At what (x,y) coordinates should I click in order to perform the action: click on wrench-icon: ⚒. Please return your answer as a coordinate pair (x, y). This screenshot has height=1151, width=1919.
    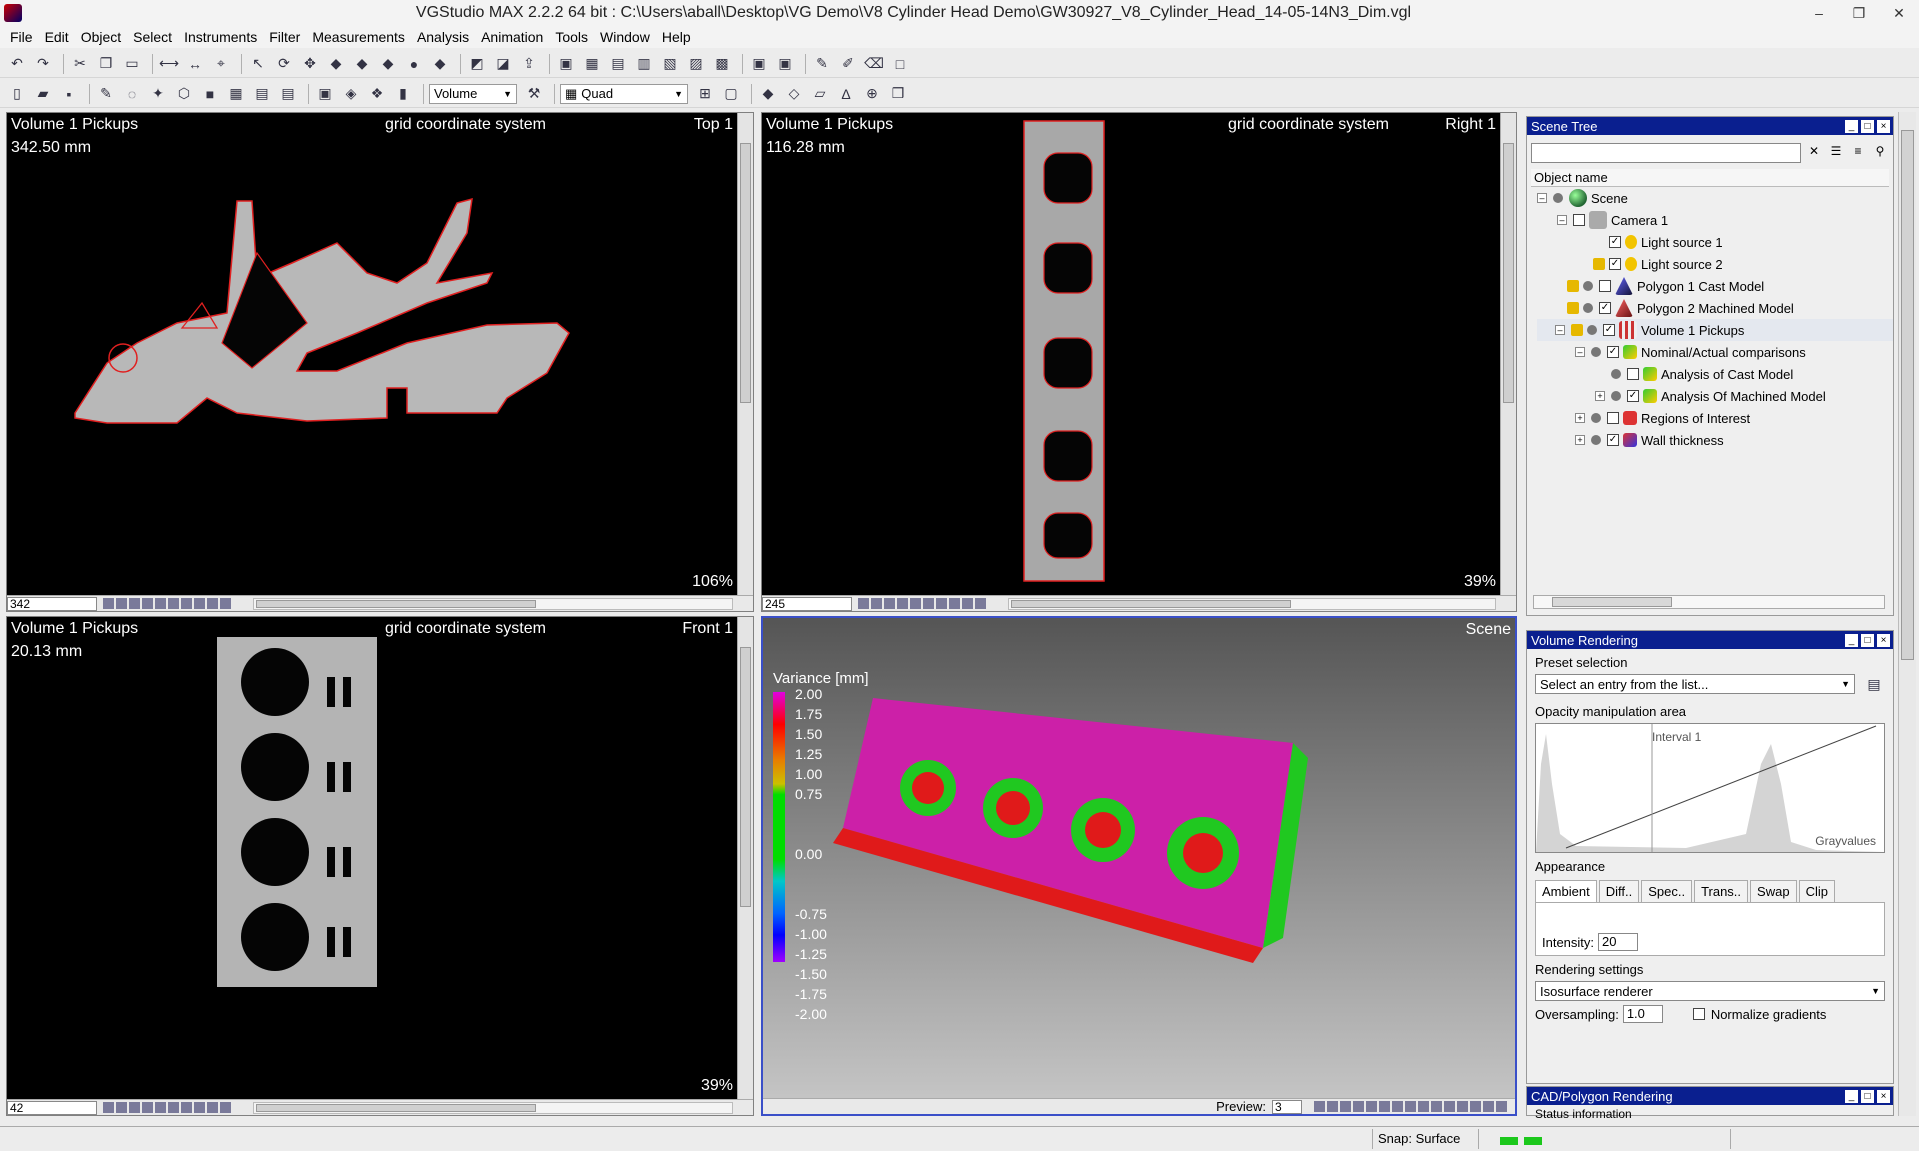
    Looking at the image, I should click on (534, 94).